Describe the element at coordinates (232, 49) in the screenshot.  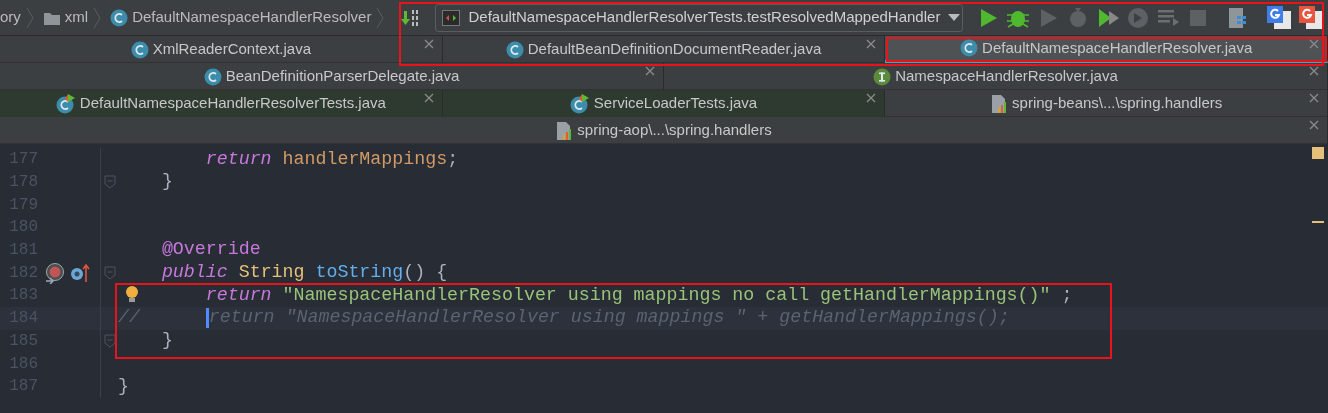
I see `tab-label: XmlReaderContext.java` at that location.